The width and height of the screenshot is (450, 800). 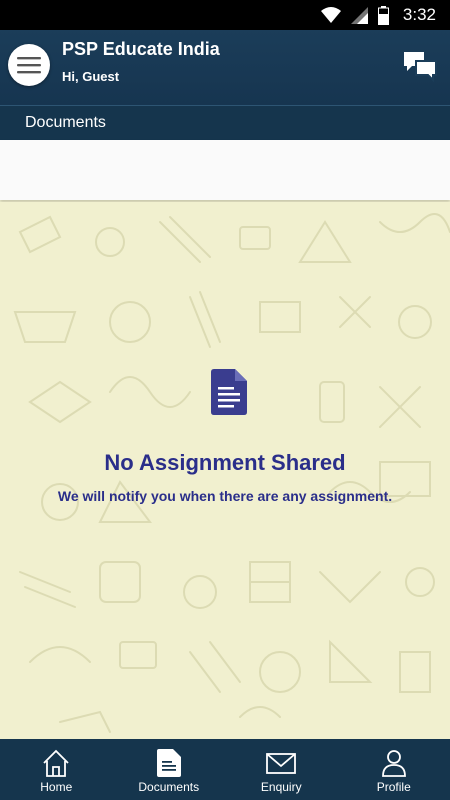 I want to click on app-header: PSP Educate India Hi, Guest, so click(x=225, y=67).